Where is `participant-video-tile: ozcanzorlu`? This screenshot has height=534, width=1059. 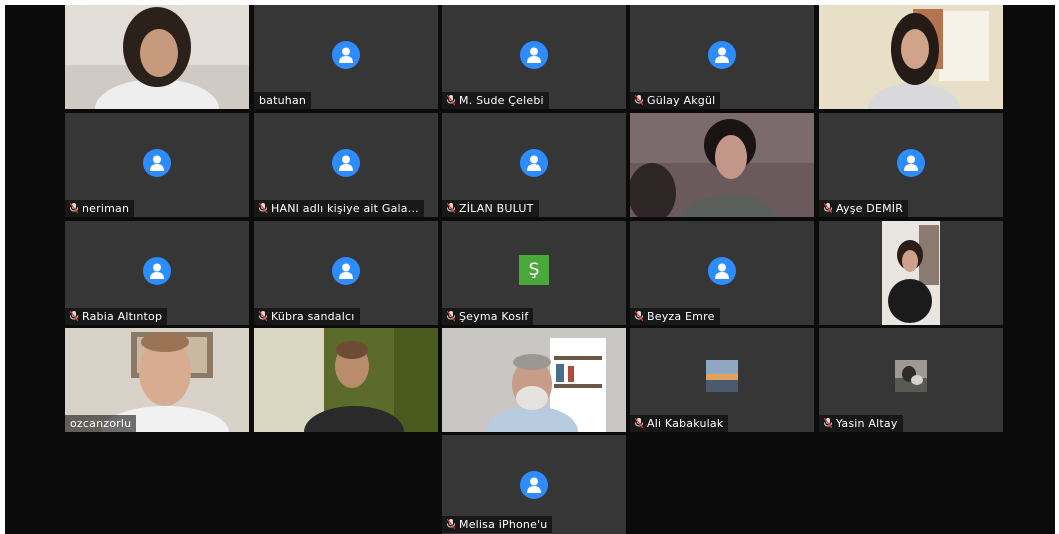 participant-video-tile: ozcanzorlu is located at coordinates (157, 380).